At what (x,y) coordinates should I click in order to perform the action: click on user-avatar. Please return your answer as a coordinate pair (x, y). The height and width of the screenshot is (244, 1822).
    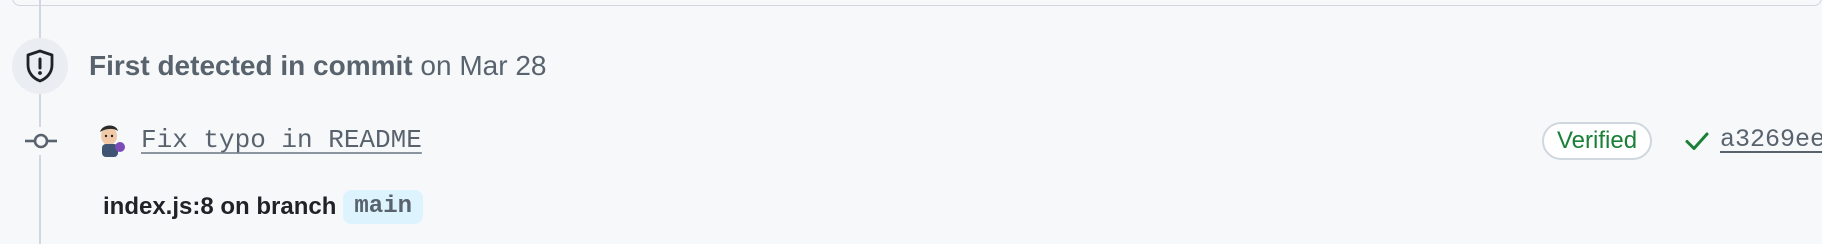
    Looking at the image, I should click on (111, 141).